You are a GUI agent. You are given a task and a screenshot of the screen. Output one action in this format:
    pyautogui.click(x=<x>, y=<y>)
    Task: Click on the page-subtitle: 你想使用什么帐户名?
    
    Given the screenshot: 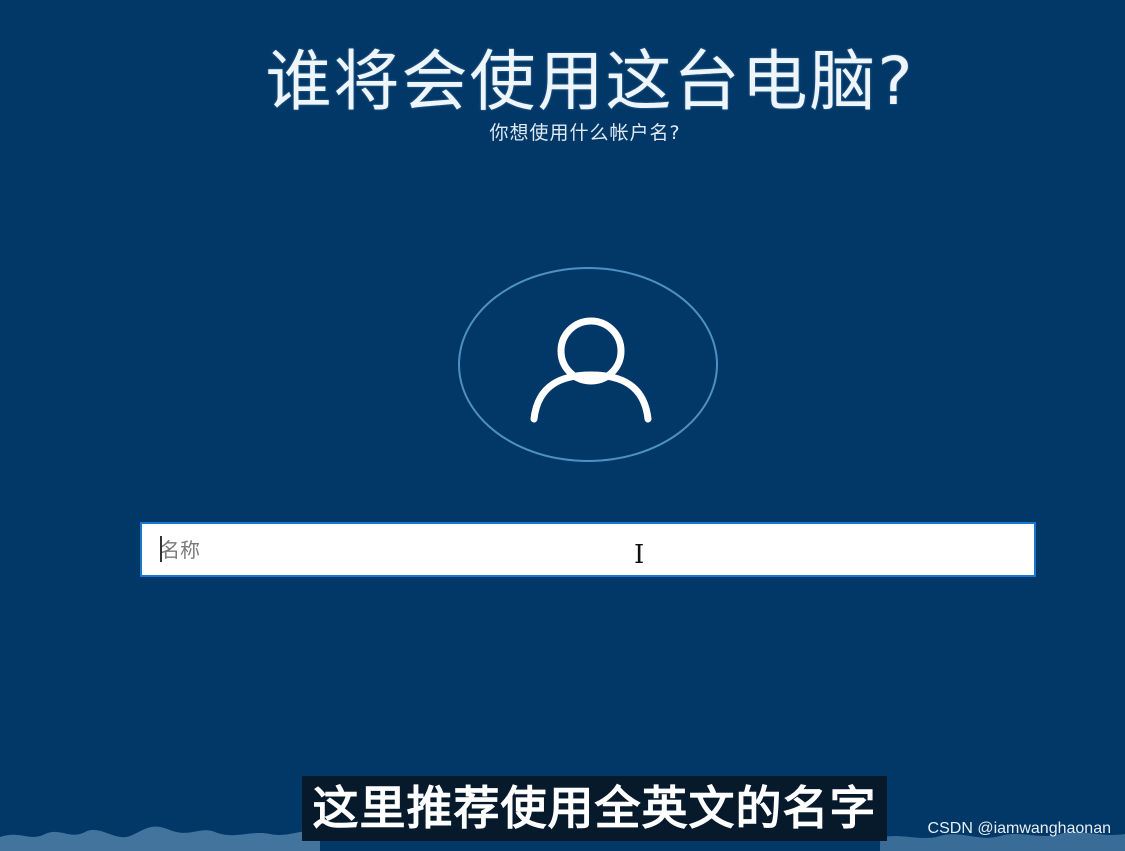 What is the action you would take?
    pyautogui.click(x=585, y=133)
    